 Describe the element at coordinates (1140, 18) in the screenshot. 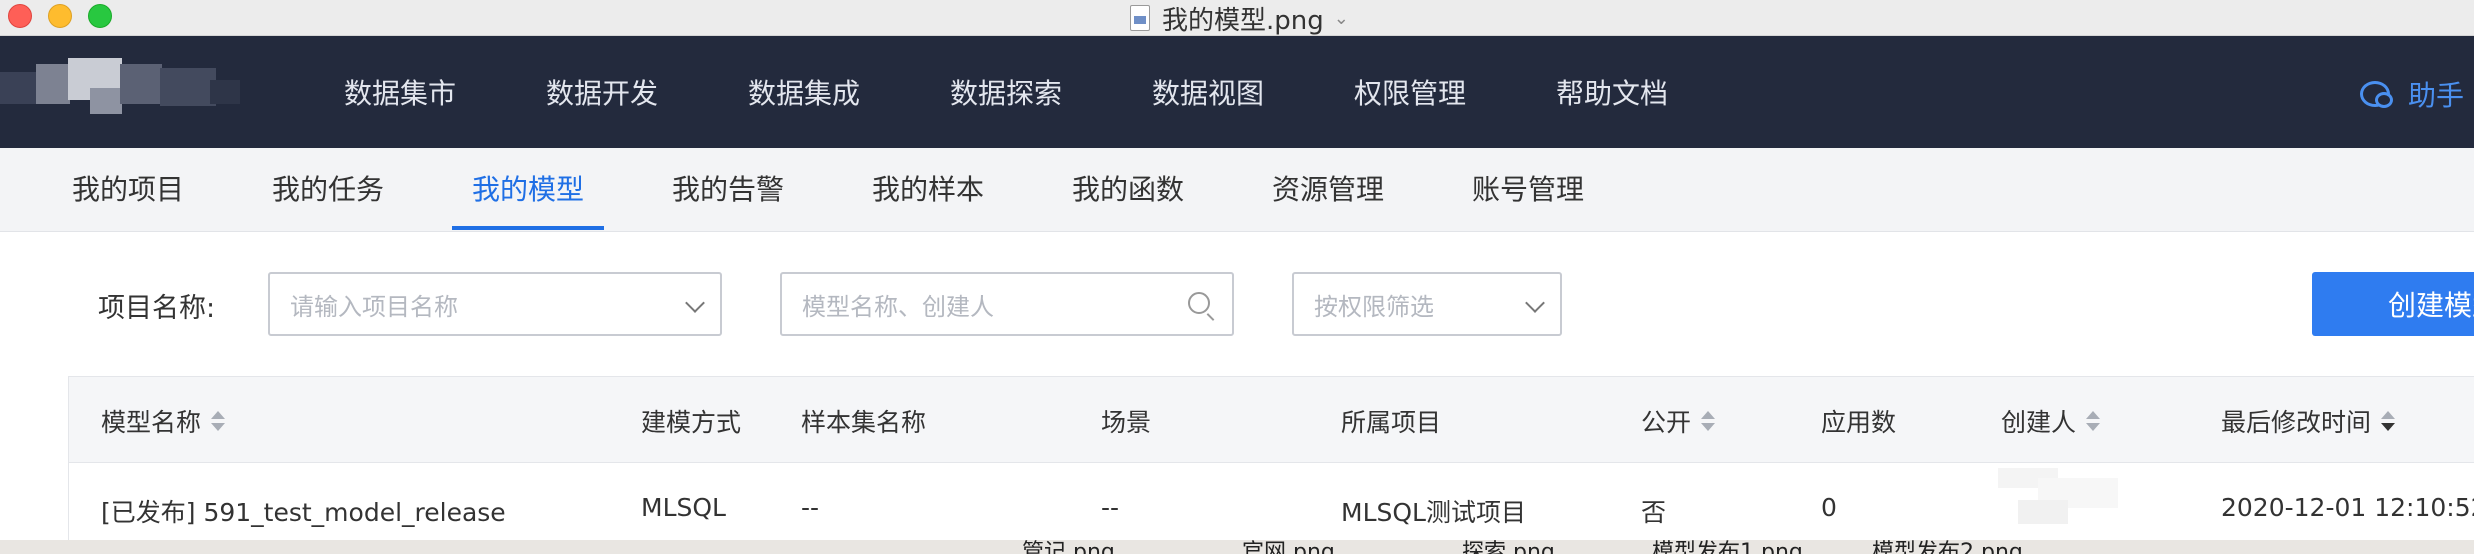

I see `image-file-icon` at that location.